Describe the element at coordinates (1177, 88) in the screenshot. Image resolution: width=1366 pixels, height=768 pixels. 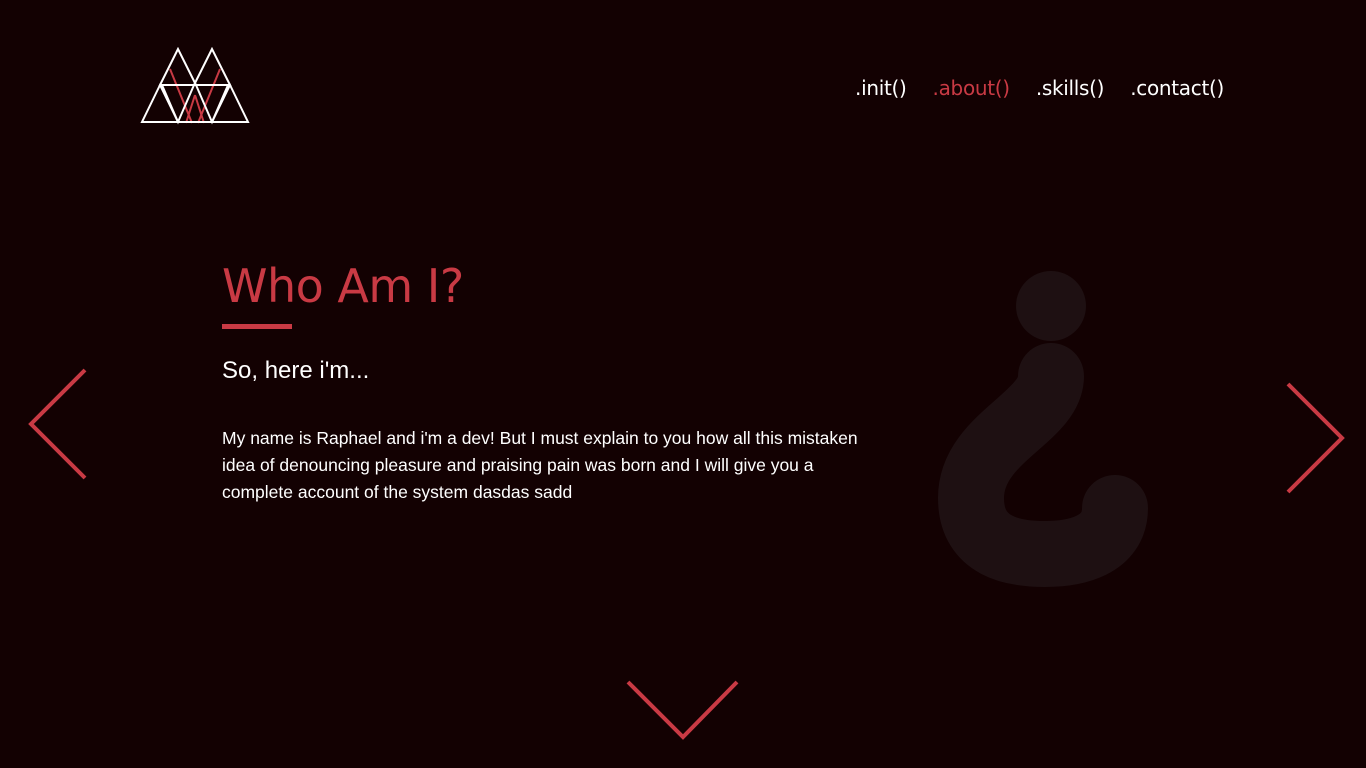
I see `nav-item-contact: .contact()` at that location.